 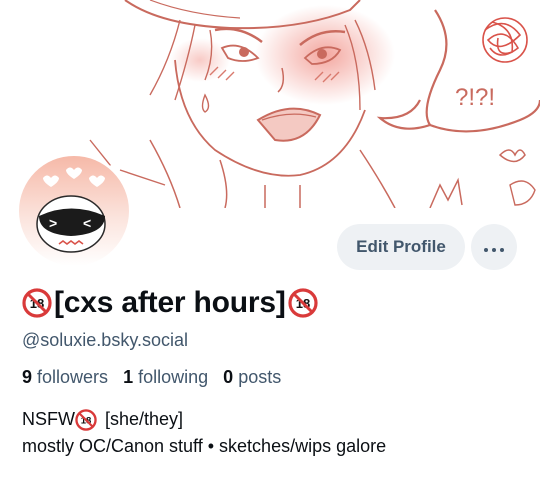 What do you see at coordinates (173, 377) in the screenshot?
I see `following-label: following` at bounding box center [173, 377].